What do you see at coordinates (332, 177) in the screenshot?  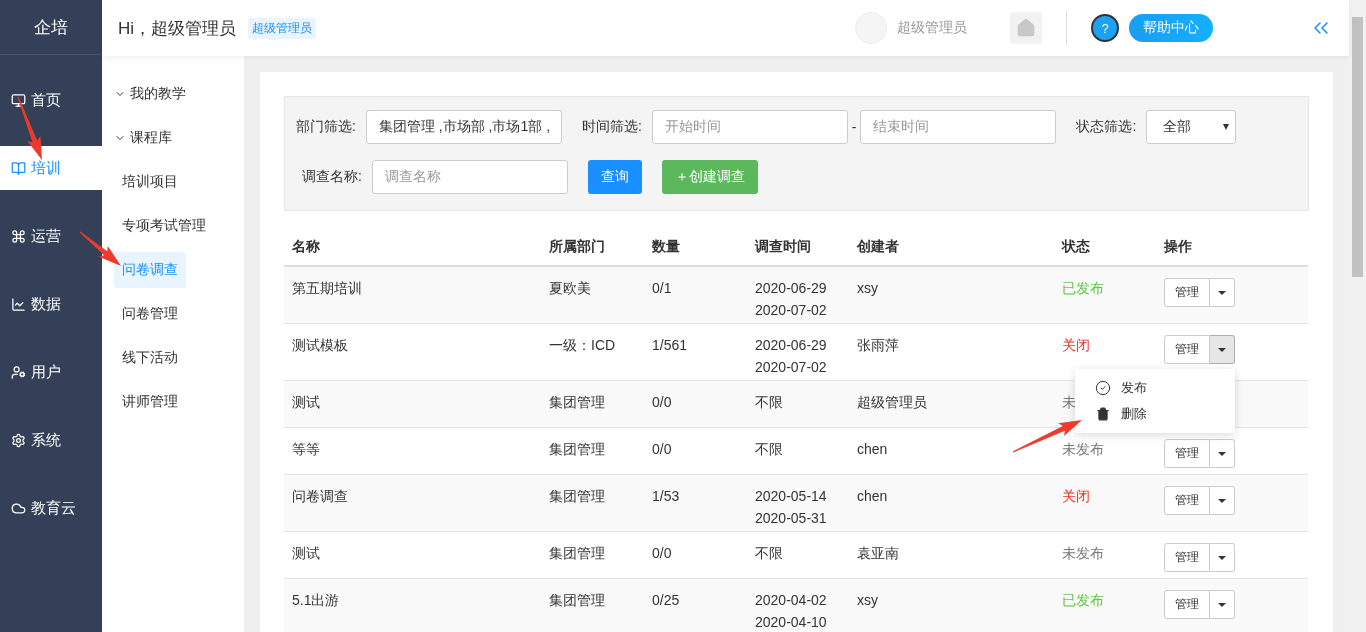 I see `field-label: 调查名称:` at bounding box center [332, 177].